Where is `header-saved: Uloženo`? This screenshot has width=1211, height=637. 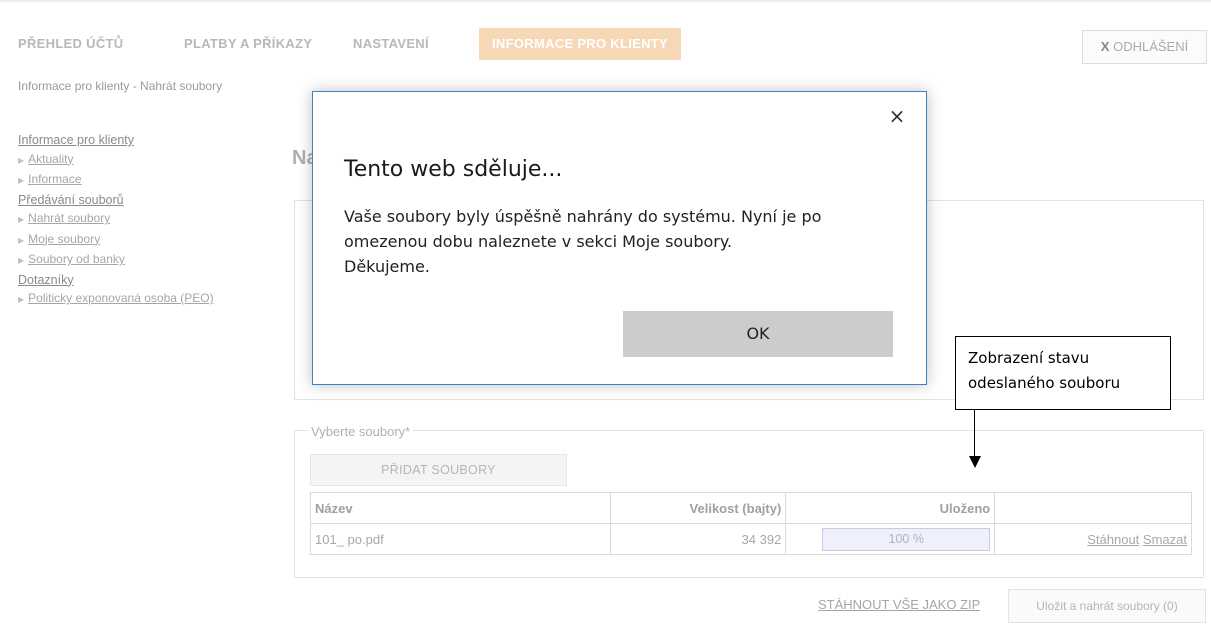
header-saved: Uloženo is located at coordinates (890, 508).